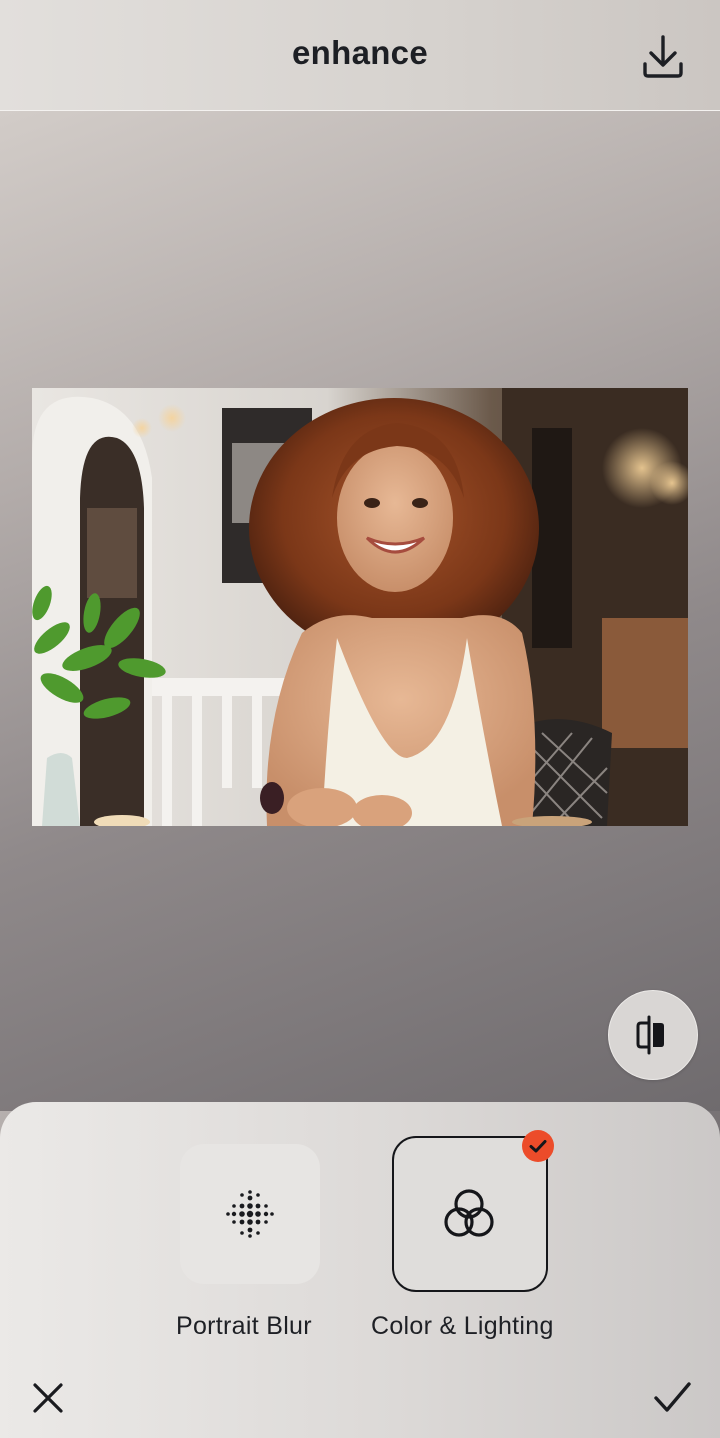 The image size is (720, 1438). I want to click on top-bar: enhance, so click(360, 55).